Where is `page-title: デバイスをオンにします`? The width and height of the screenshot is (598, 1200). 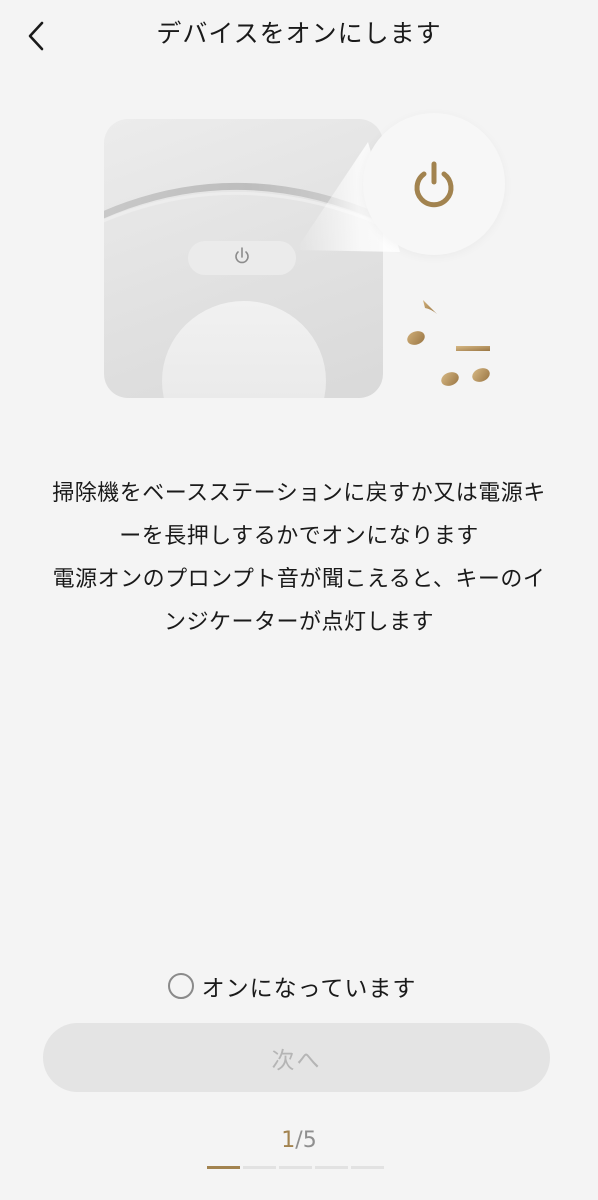
page-title: デバイスをオンにします is located at coordinates (299, 33).